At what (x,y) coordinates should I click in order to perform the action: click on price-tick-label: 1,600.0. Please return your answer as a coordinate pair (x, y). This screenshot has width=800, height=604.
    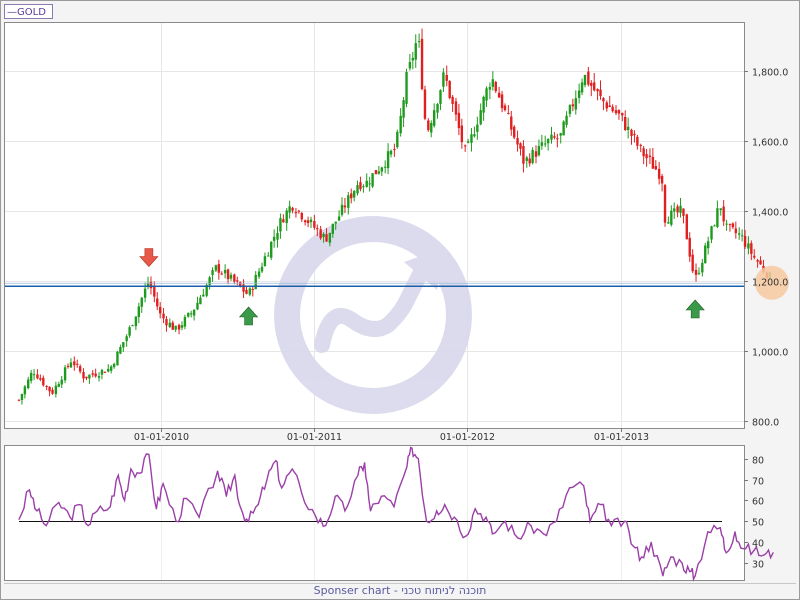
    Looking at the image, I should click on (770, 143).